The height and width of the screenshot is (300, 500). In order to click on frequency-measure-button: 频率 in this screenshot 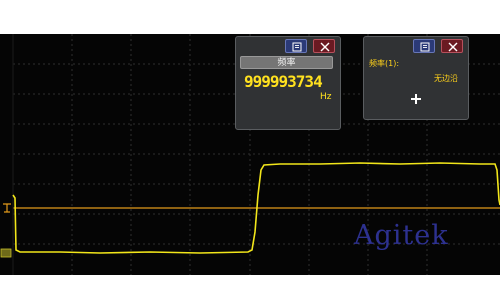, I will do `click(286, 62)`.